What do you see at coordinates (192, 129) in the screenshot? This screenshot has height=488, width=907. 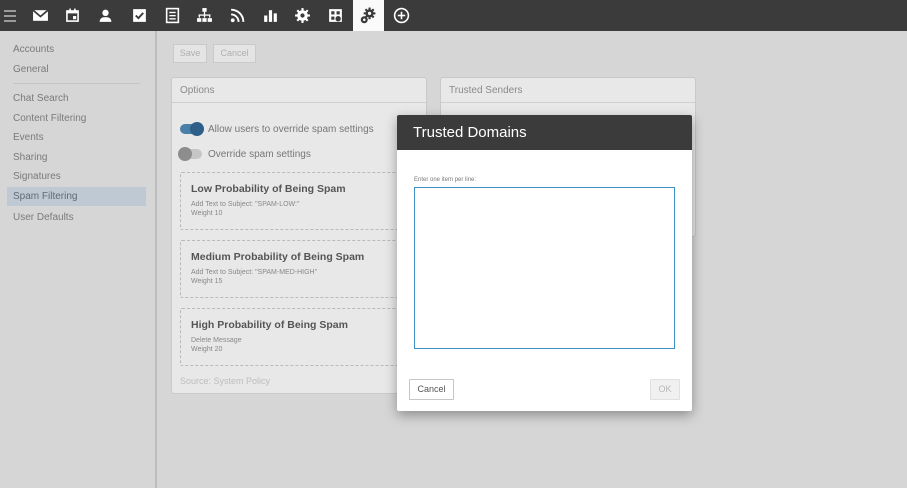 I see `allow-override-toggle` at bounding box center [192, 129].